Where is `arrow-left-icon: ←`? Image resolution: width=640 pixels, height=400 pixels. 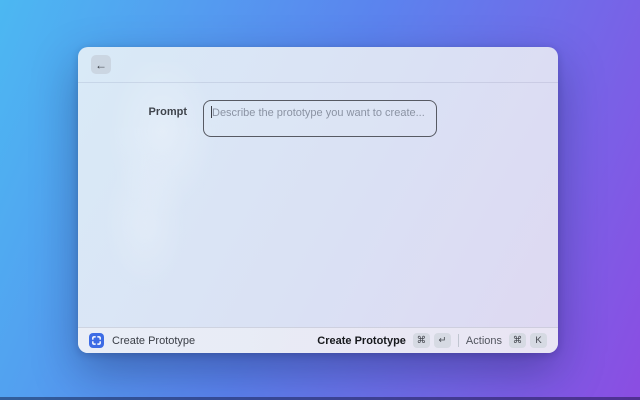
arrow-left-icon: ← is located at coordinates (101, 64).